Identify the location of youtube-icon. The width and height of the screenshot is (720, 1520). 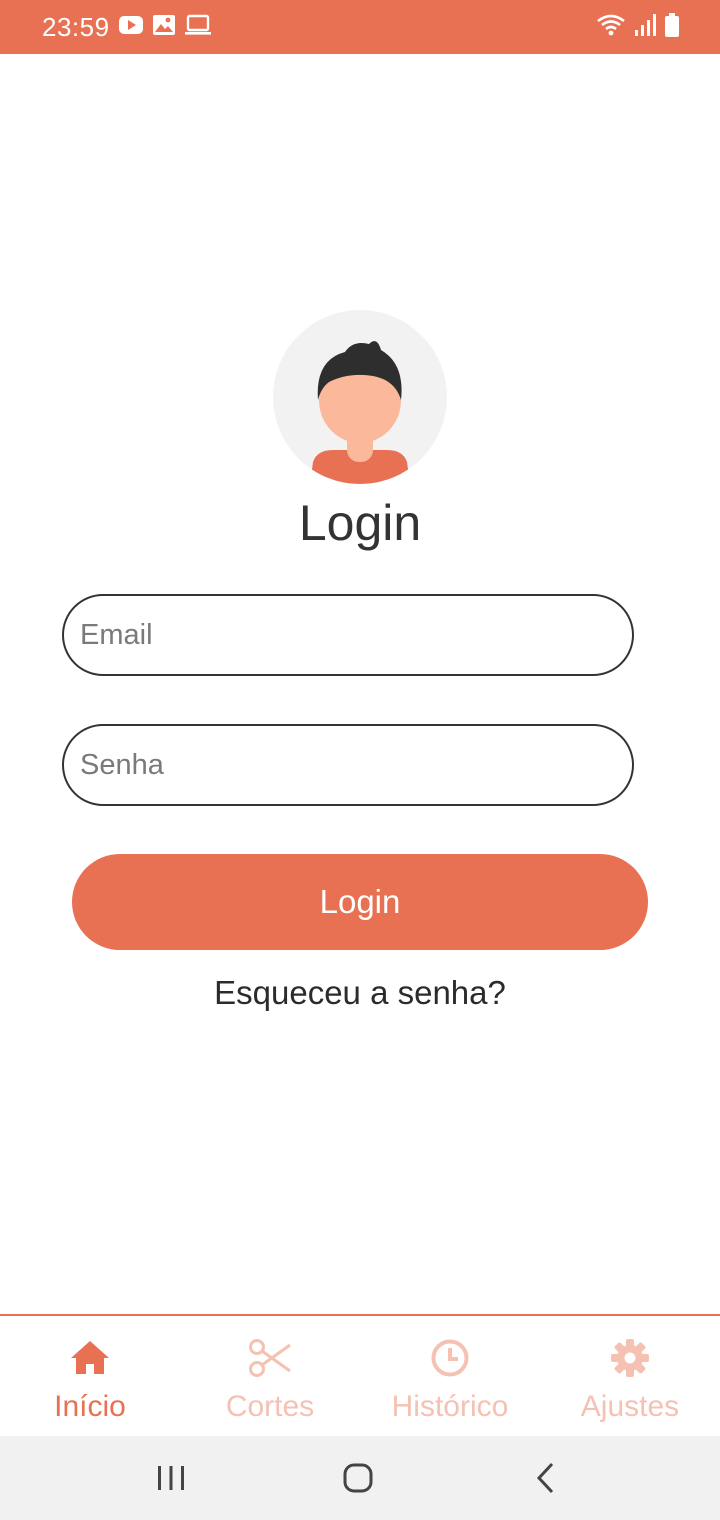
(131, 25).